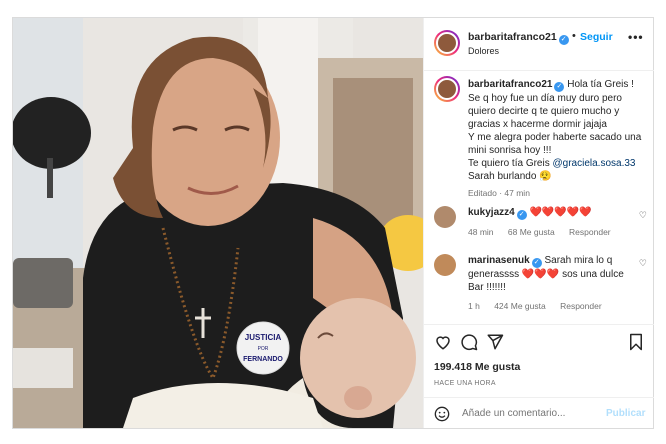 Image resolution: width=666 pixels, height=444 pixels. I want to click on comment-likes: 424 Me gusta, so click(520, 306).